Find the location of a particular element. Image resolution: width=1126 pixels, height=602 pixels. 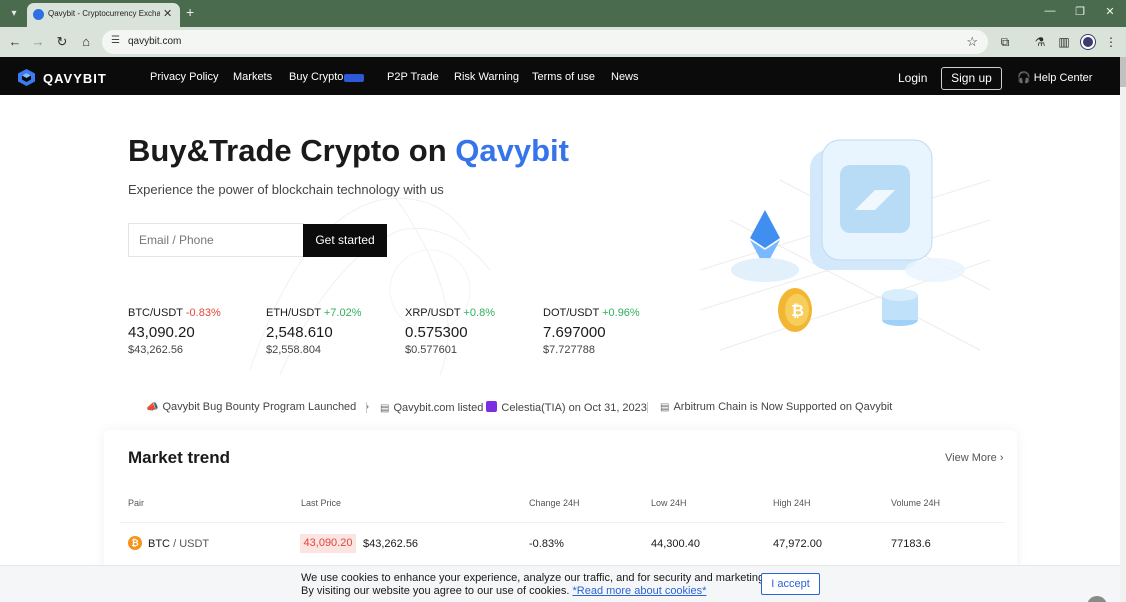

table-divider is located at coordinates (562, 522).